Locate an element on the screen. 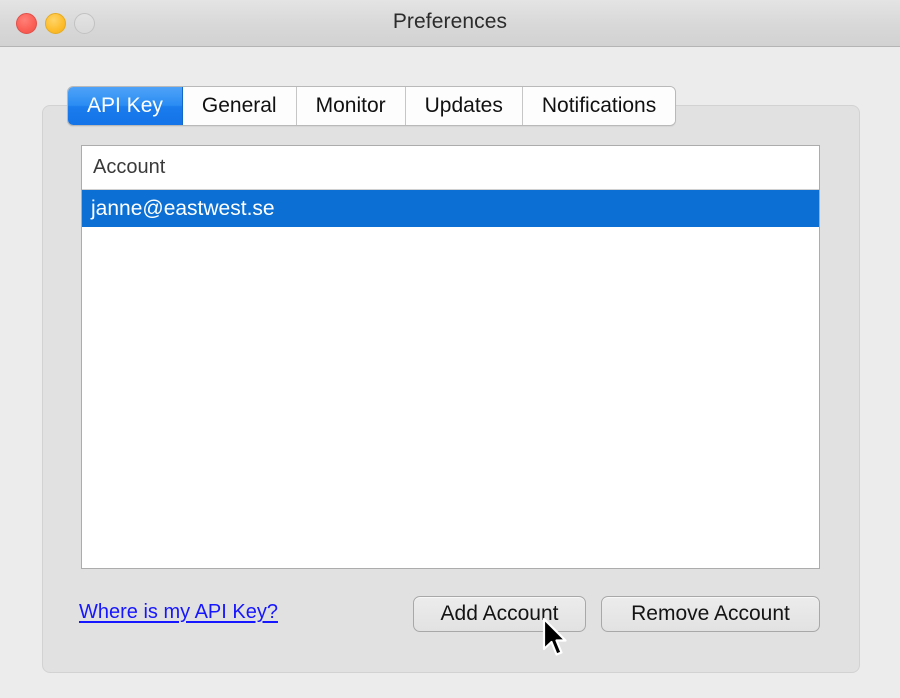 The height and width of the screenshot is (698, 900). column-header-account: Account is located at coordinates (123, 167).